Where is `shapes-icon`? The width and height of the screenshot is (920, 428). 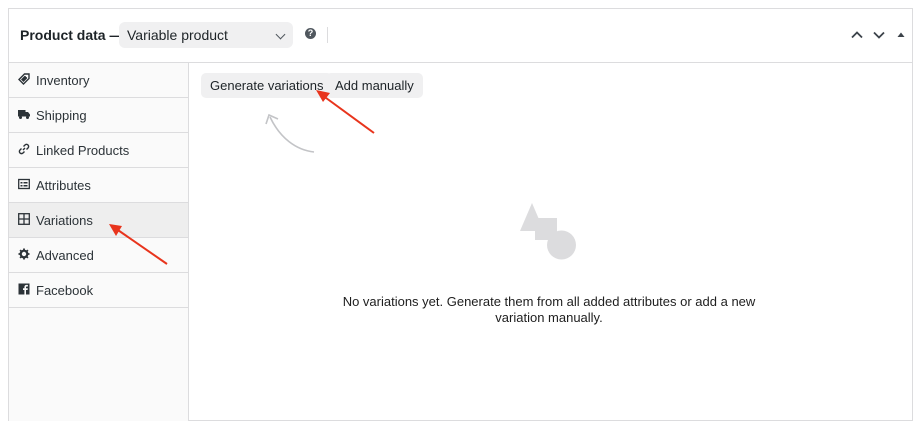
shapes-icon is located at coordinates (548, 231).